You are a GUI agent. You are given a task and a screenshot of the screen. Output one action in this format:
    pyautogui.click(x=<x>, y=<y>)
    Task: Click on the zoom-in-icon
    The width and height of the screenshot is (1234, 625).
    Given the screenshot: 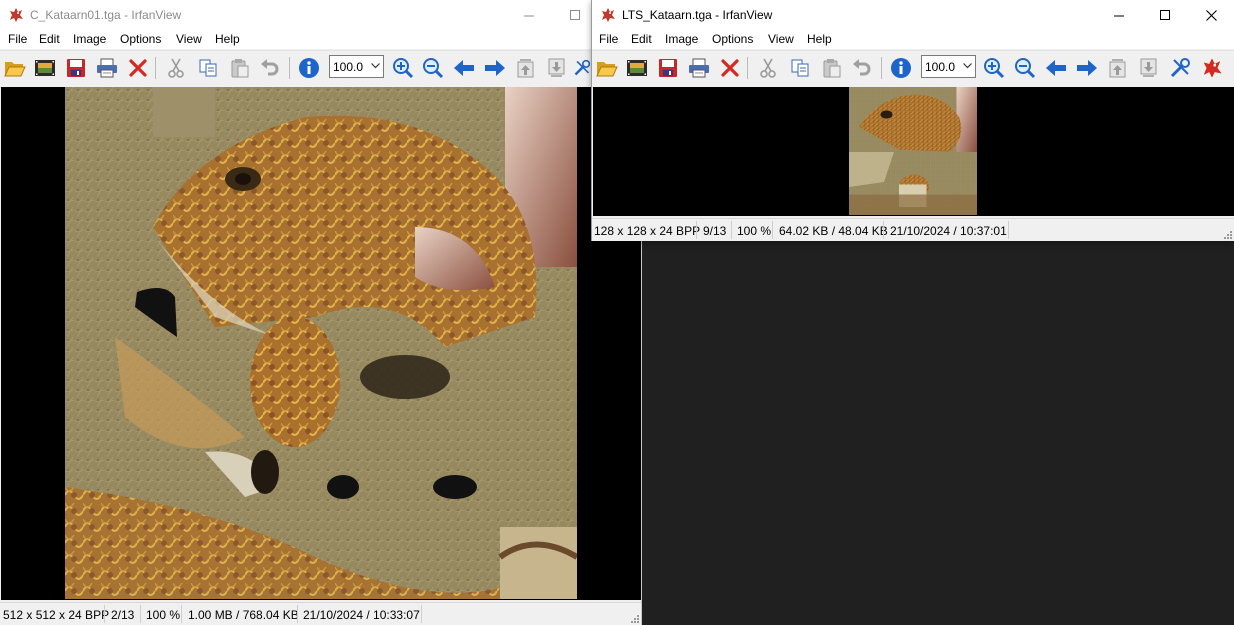 What is the action you would take?
    pyautogui.click(x=994, y=68)
    